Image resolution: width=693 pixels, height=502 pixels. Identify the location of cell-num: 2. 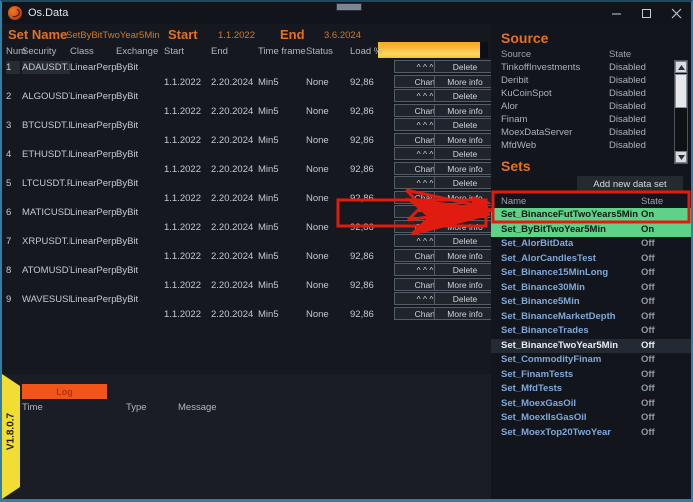
(9, 96).